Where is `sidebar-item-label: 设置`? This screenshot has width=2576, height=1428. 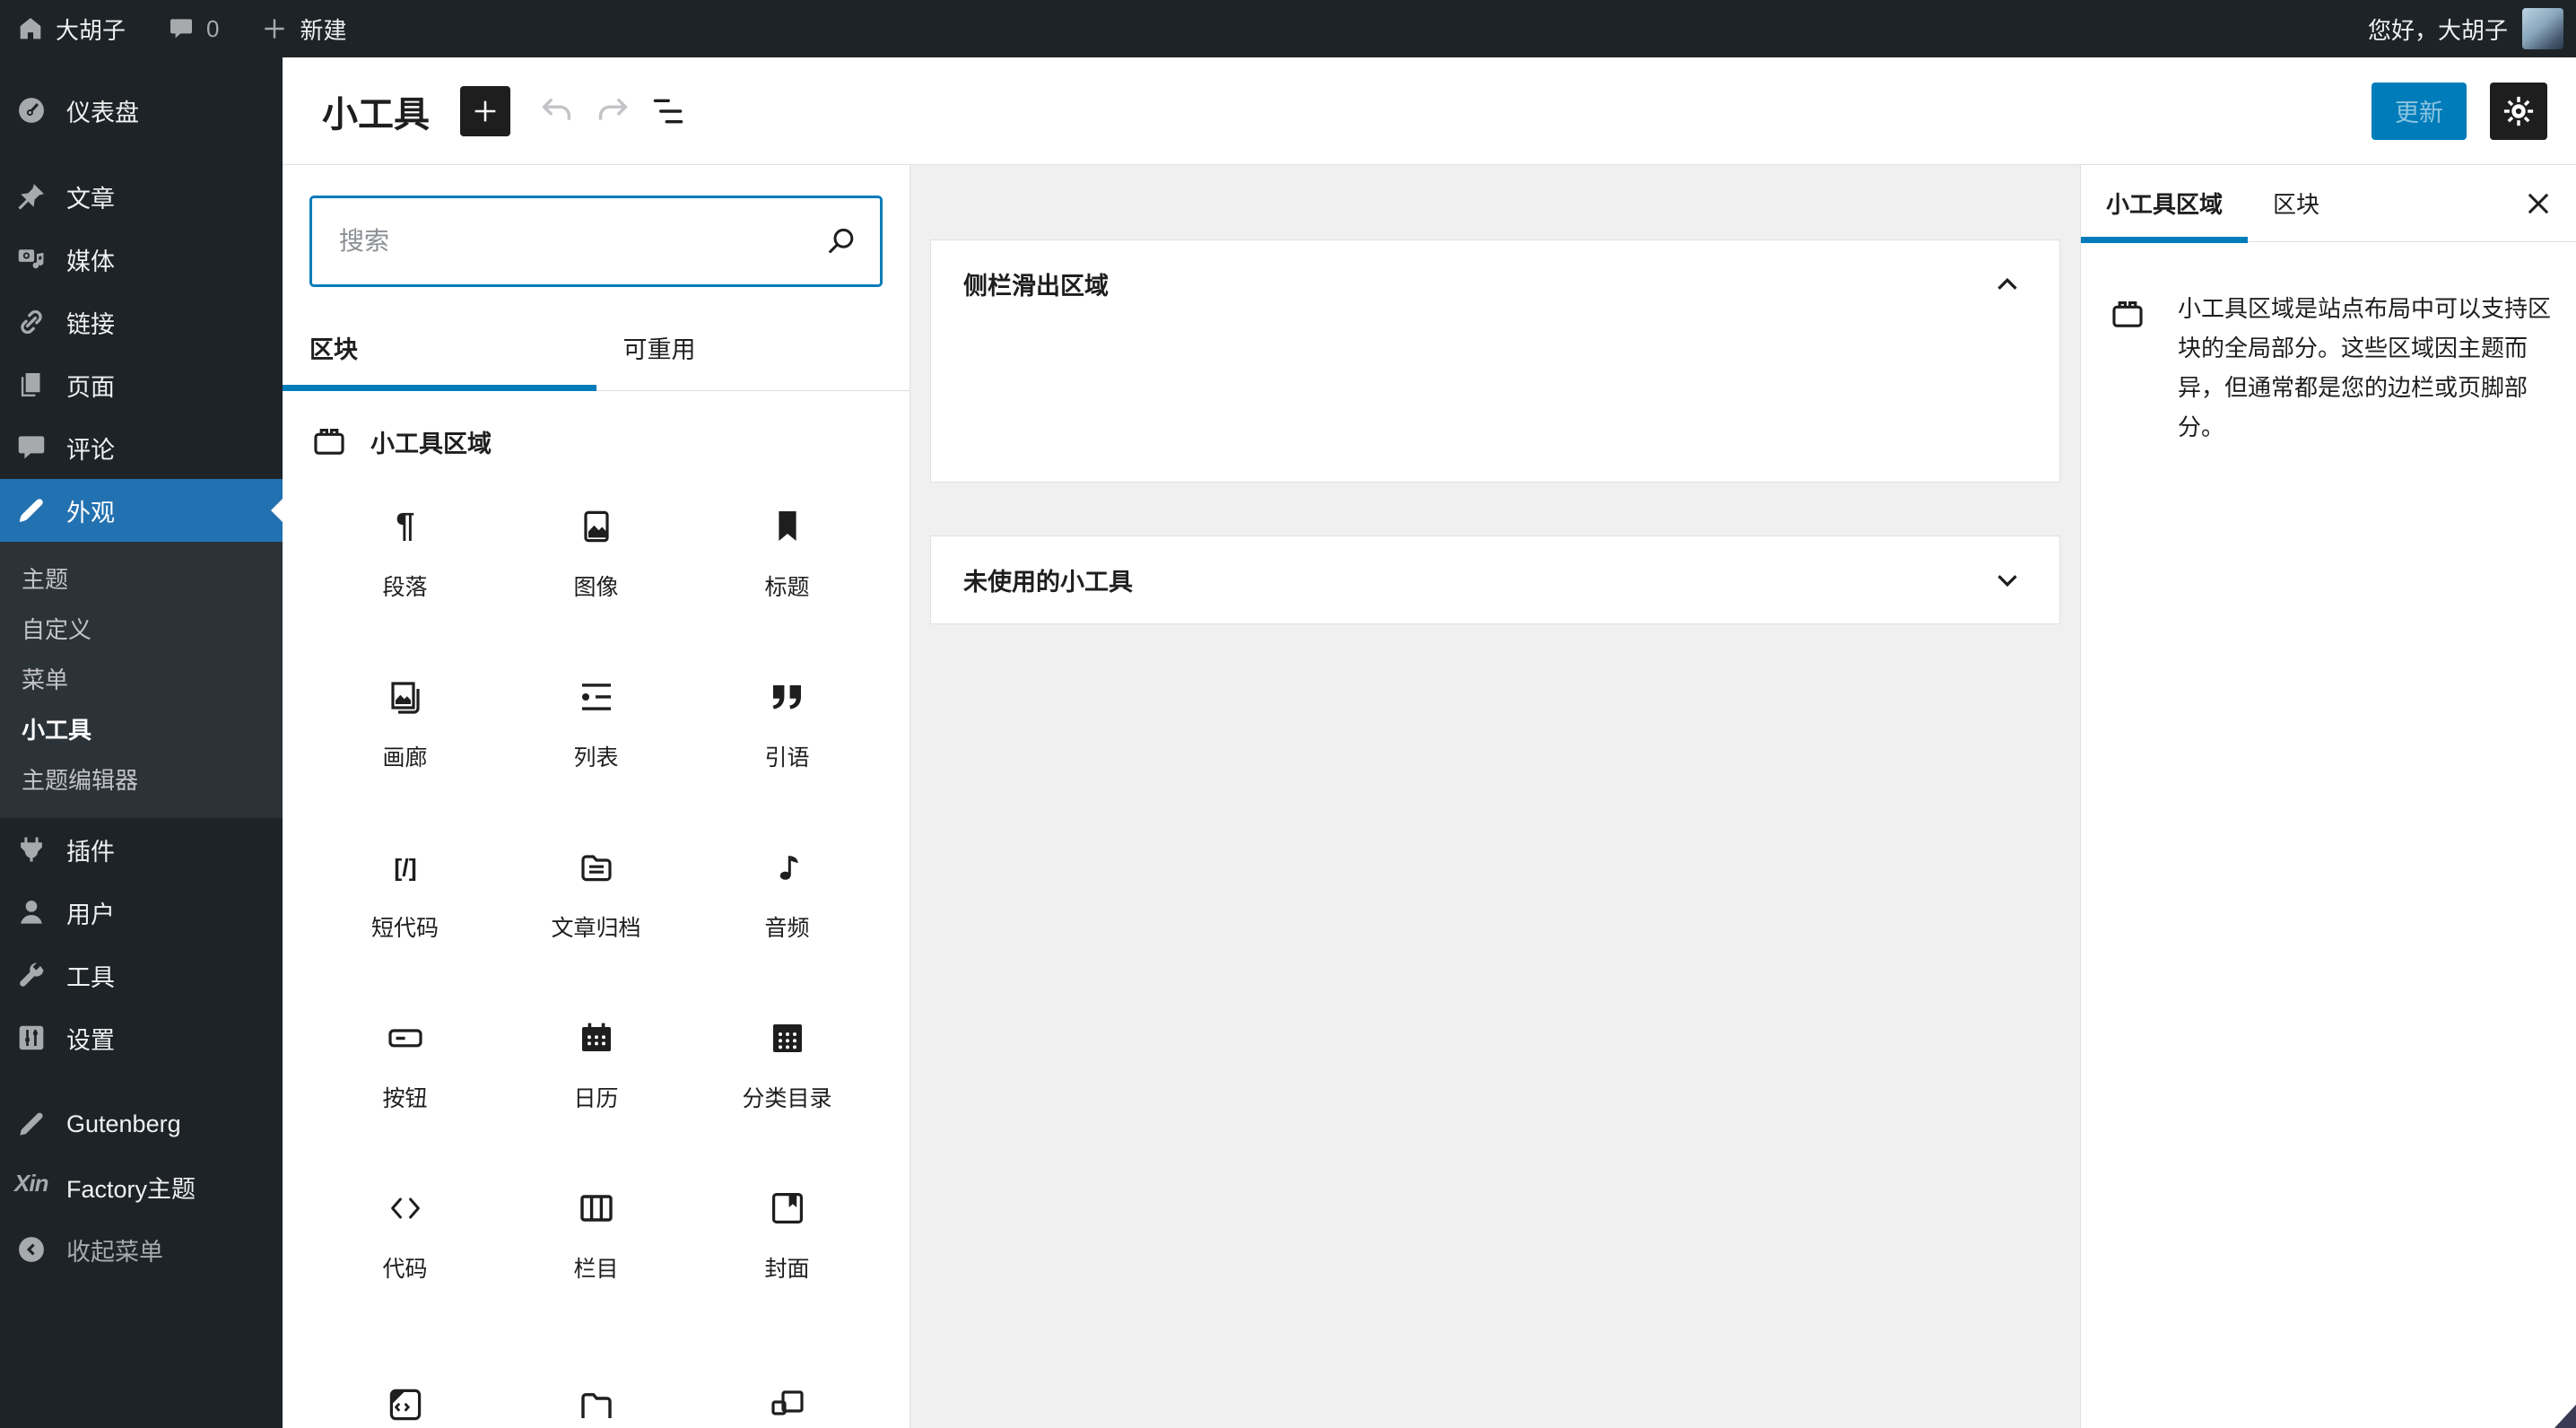
sidebar-item-label: 设置 is located at coordinates (90, 1040).